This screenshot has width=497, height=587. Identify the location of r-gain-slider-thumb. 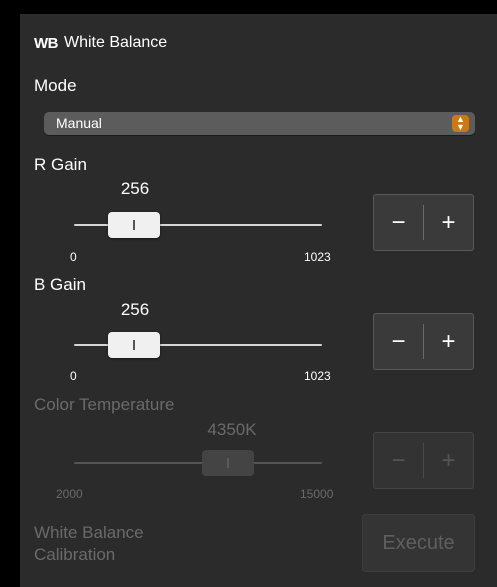
(134, 225).